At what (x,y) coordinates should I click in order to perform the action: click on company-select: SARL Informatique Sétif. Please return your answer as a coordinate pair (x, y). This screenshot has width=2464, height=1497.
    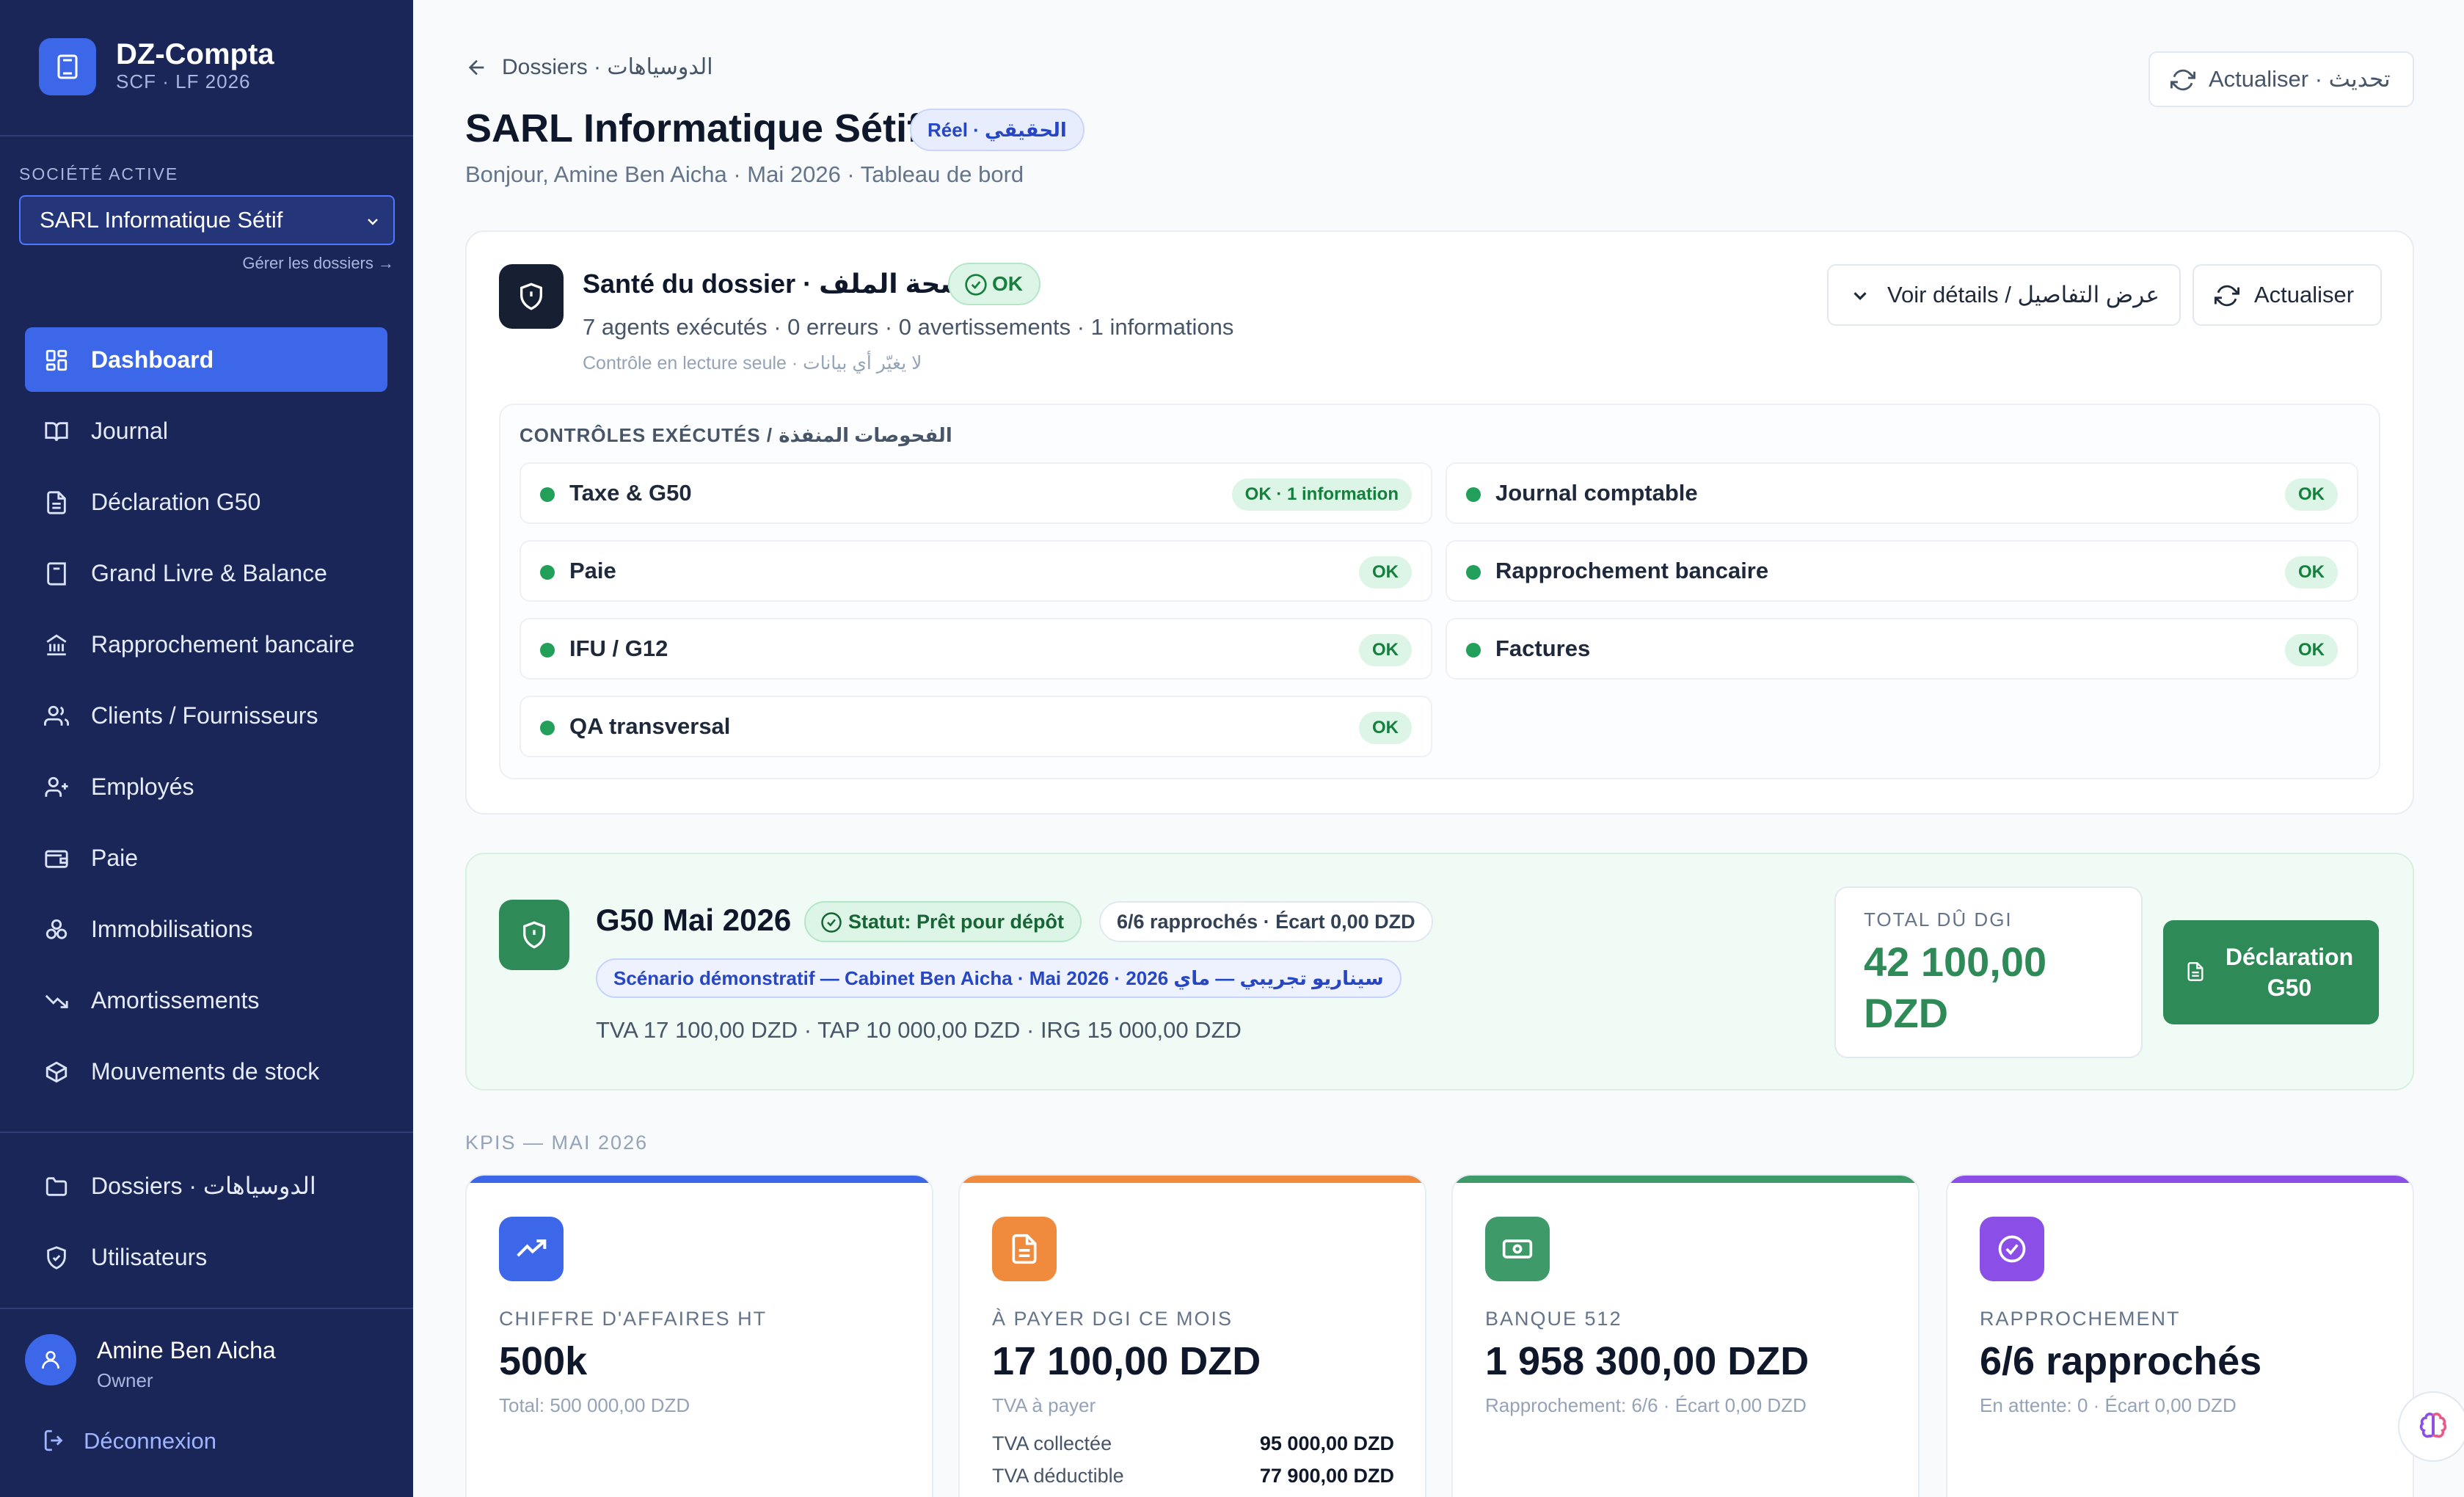
    Looking at the image, I should click on (207, 220).